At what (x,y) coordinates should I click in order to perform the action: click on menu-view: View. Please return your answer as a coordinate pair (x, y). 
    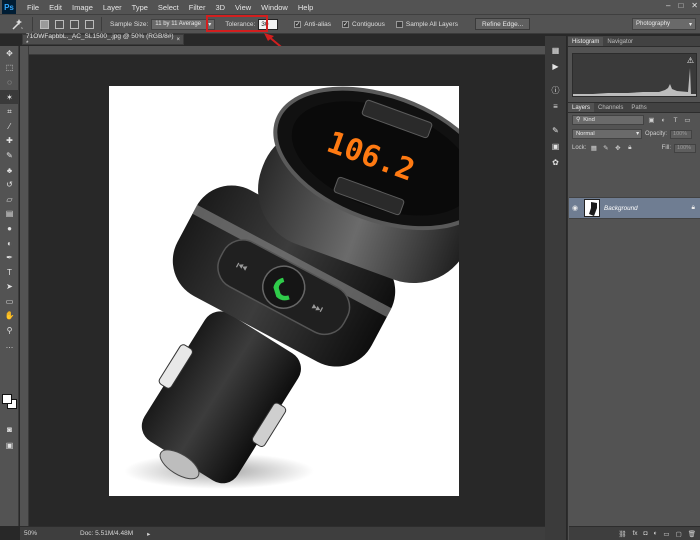
    Looking at the image, I should click on (243, 7).